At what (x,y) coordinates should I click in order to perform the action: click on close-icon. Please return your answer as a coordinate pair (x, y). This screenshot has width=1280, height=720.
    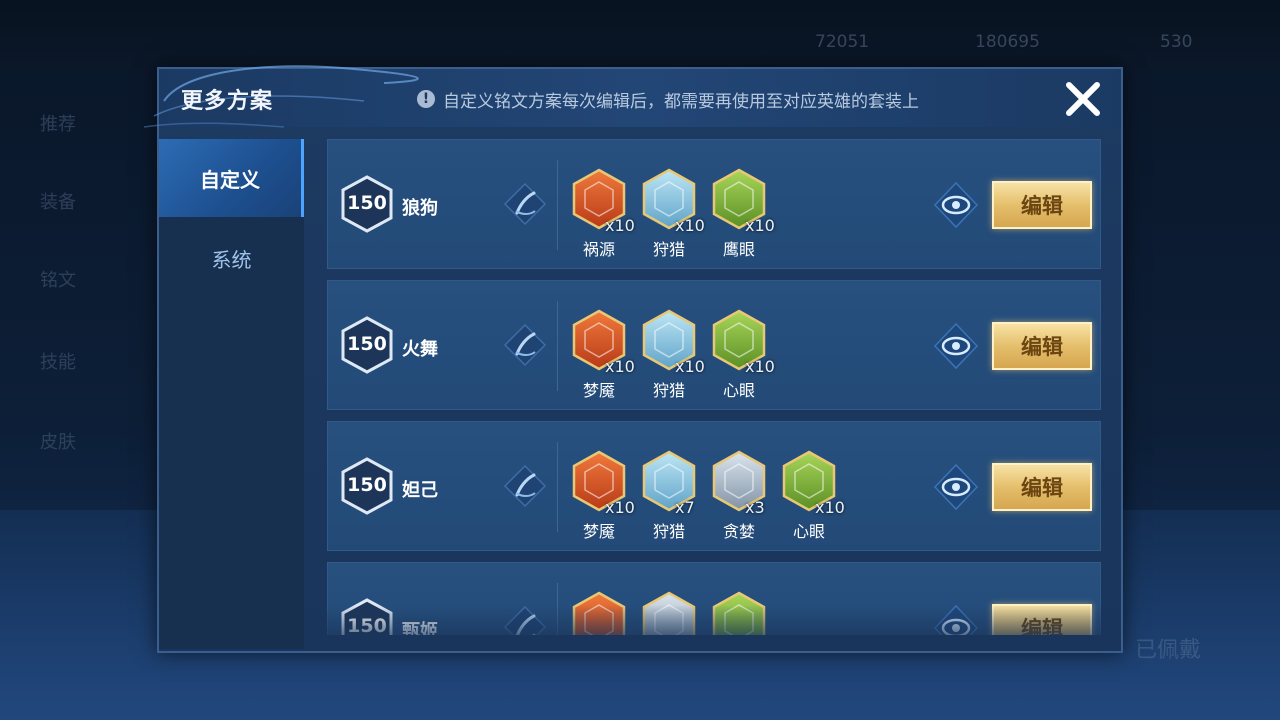
    Looking at the image, I should click on (1083, 99).